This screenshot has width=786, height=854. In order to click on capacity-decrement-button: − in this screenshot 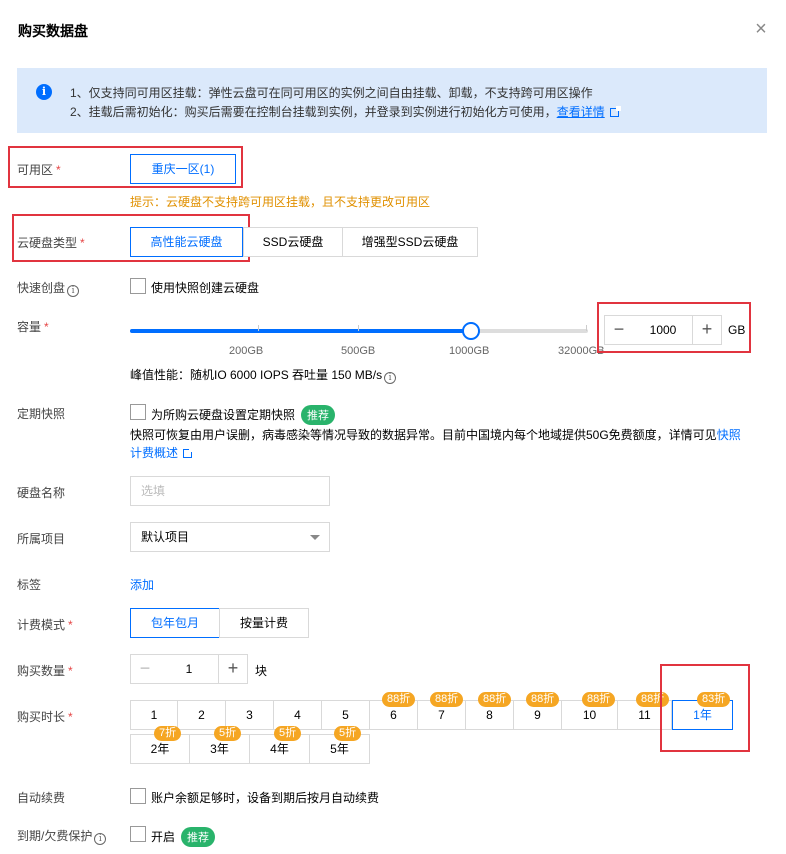, I will do `click(619, 330)`.